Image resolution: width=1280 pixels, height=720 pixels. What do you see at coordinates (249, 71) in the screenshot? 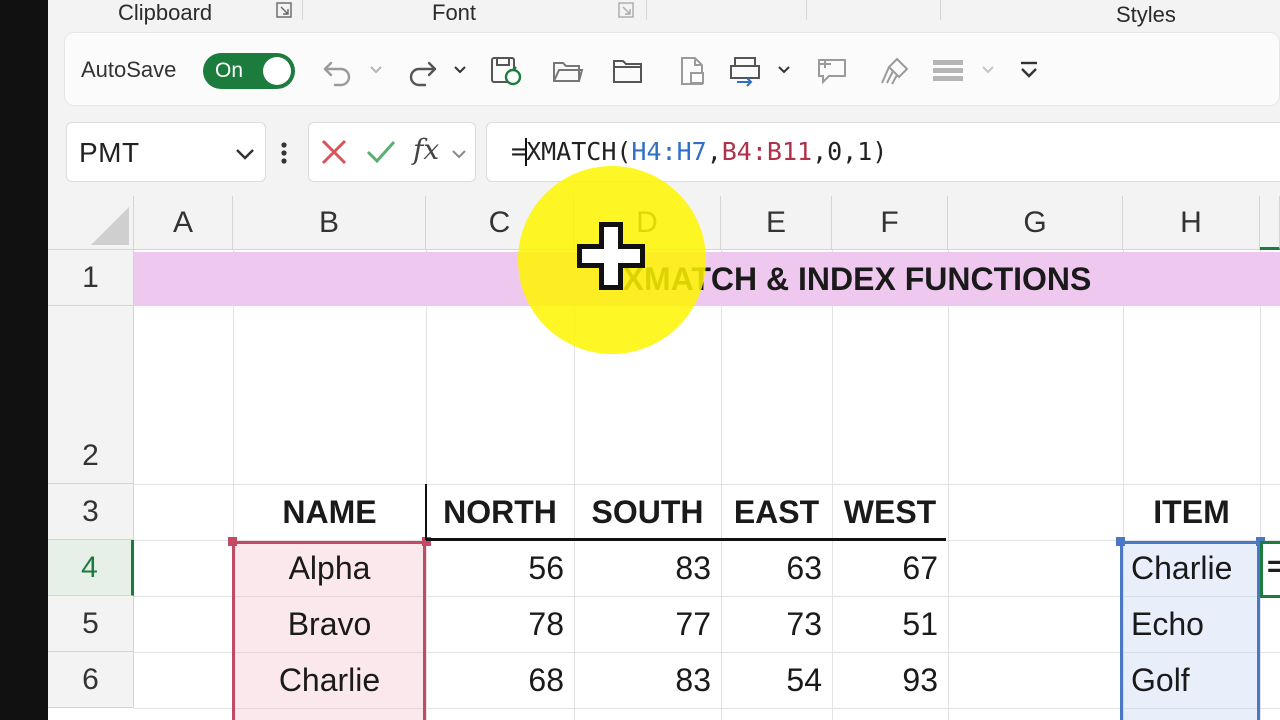
I see `autosave-toggle: On` at bounding box center [249, 71].